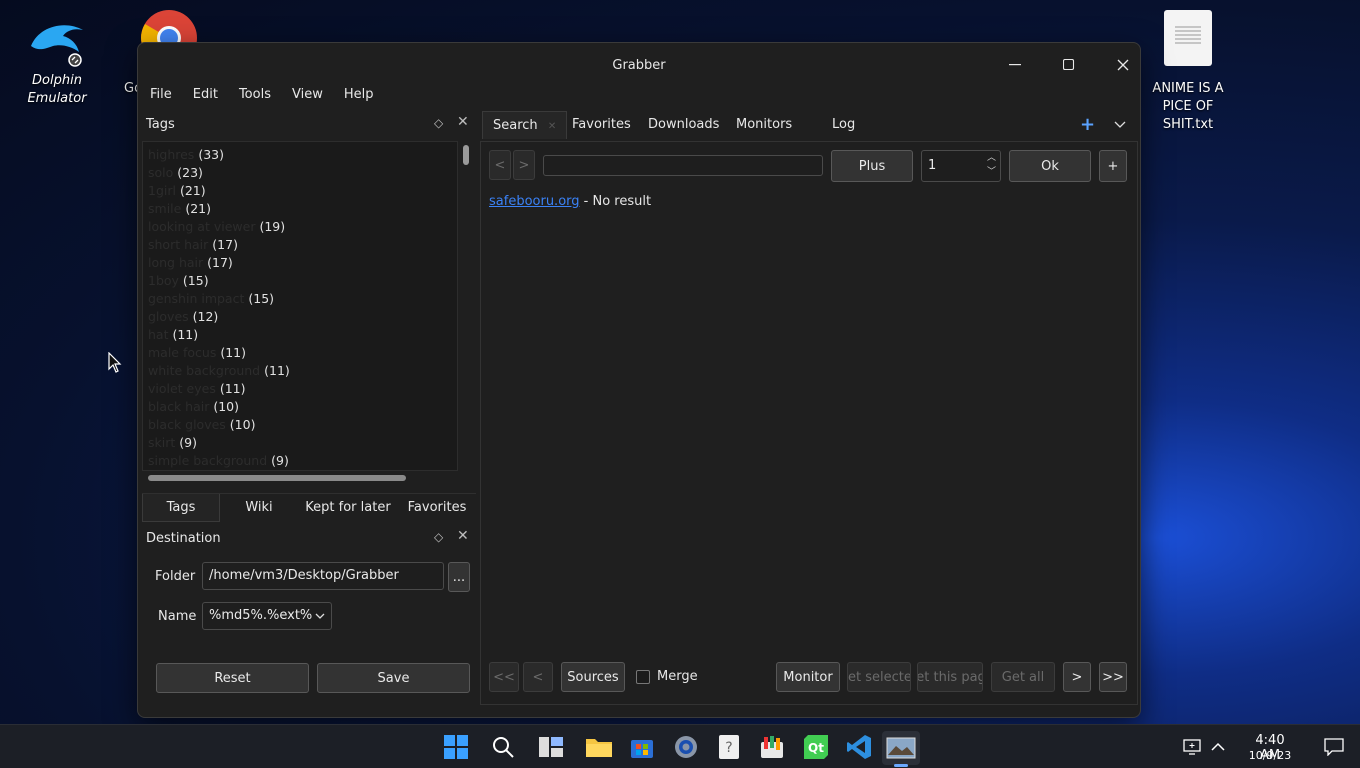 The width and height of the screenshot is (1360, 768). Describe the element at coordinates (302, 263) in the screenshot. I see `tag-list-item: long hair (17)` at that location.